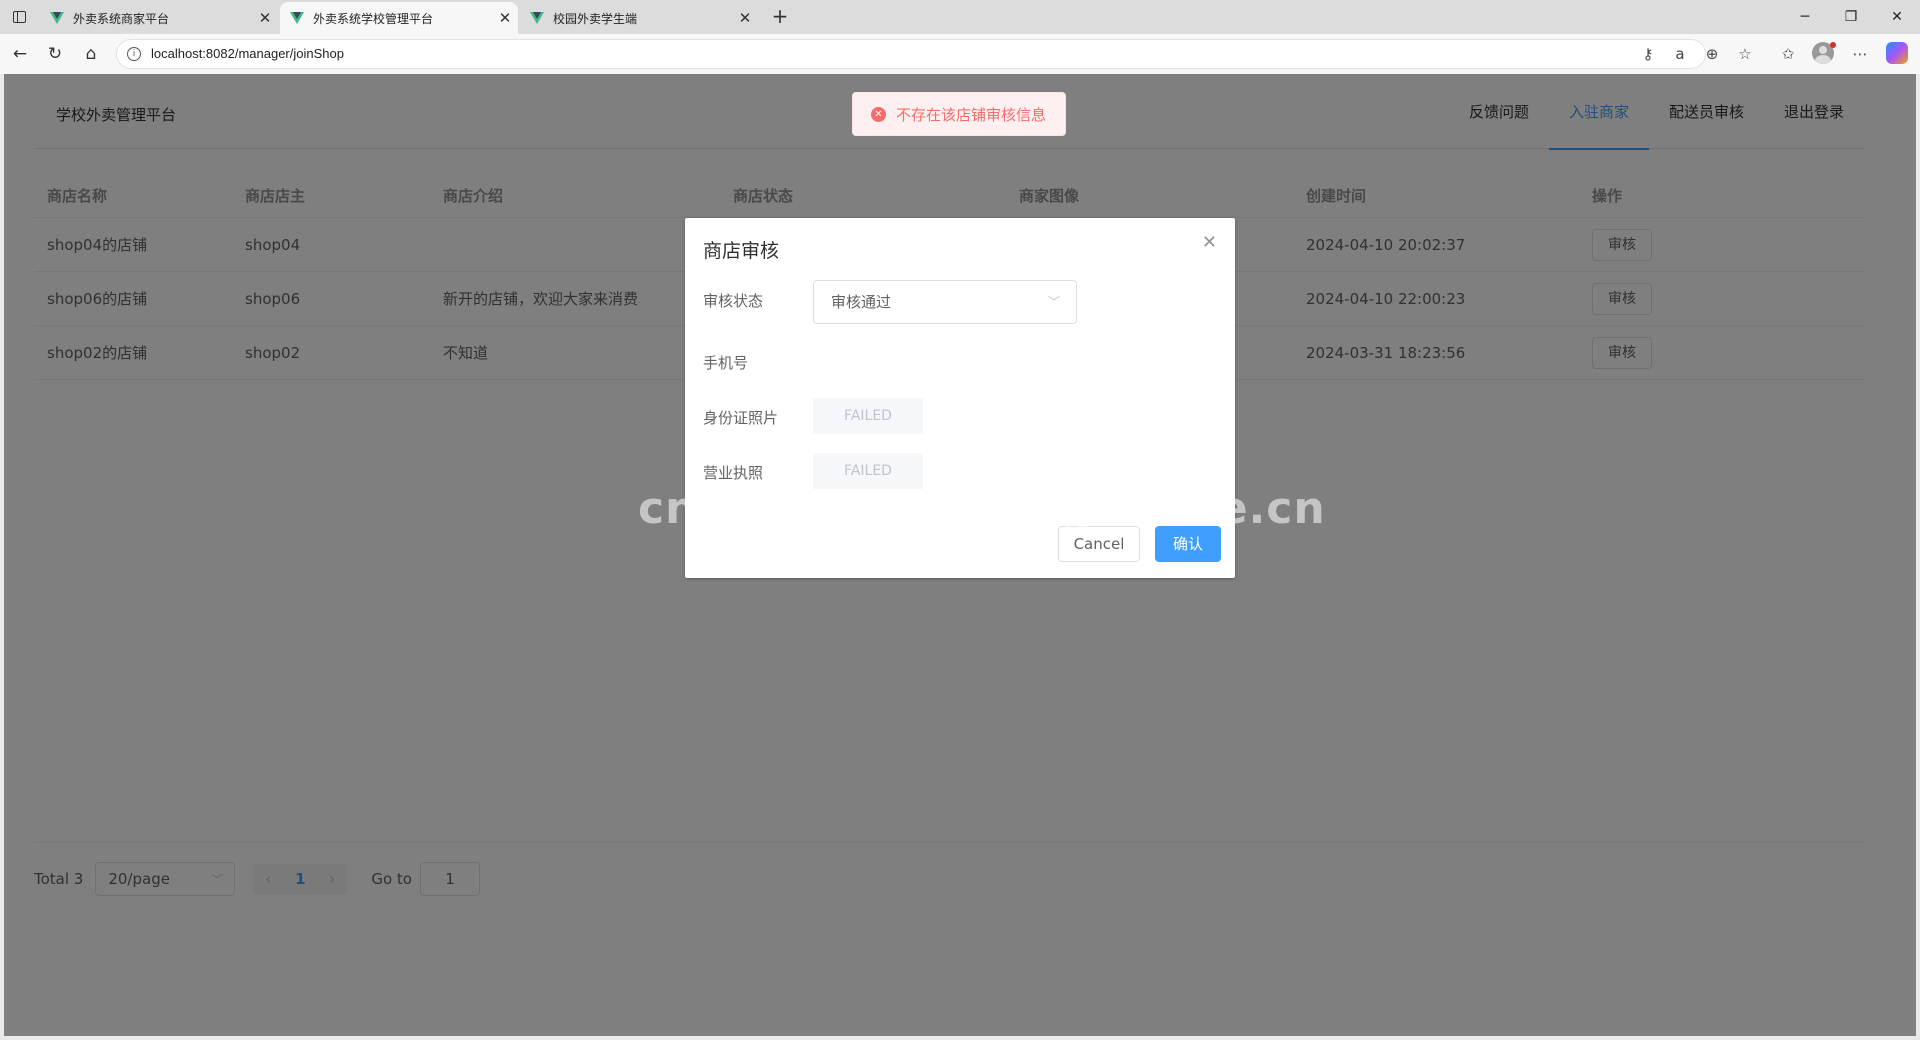 Image resolution: width=1920 pixels, height=1040 pixels. What do you see at coordinates (971, 114) in the screenshot?
I see `error-message-text: 不存在该店铺审核信息` at bounding box center [971, 114].